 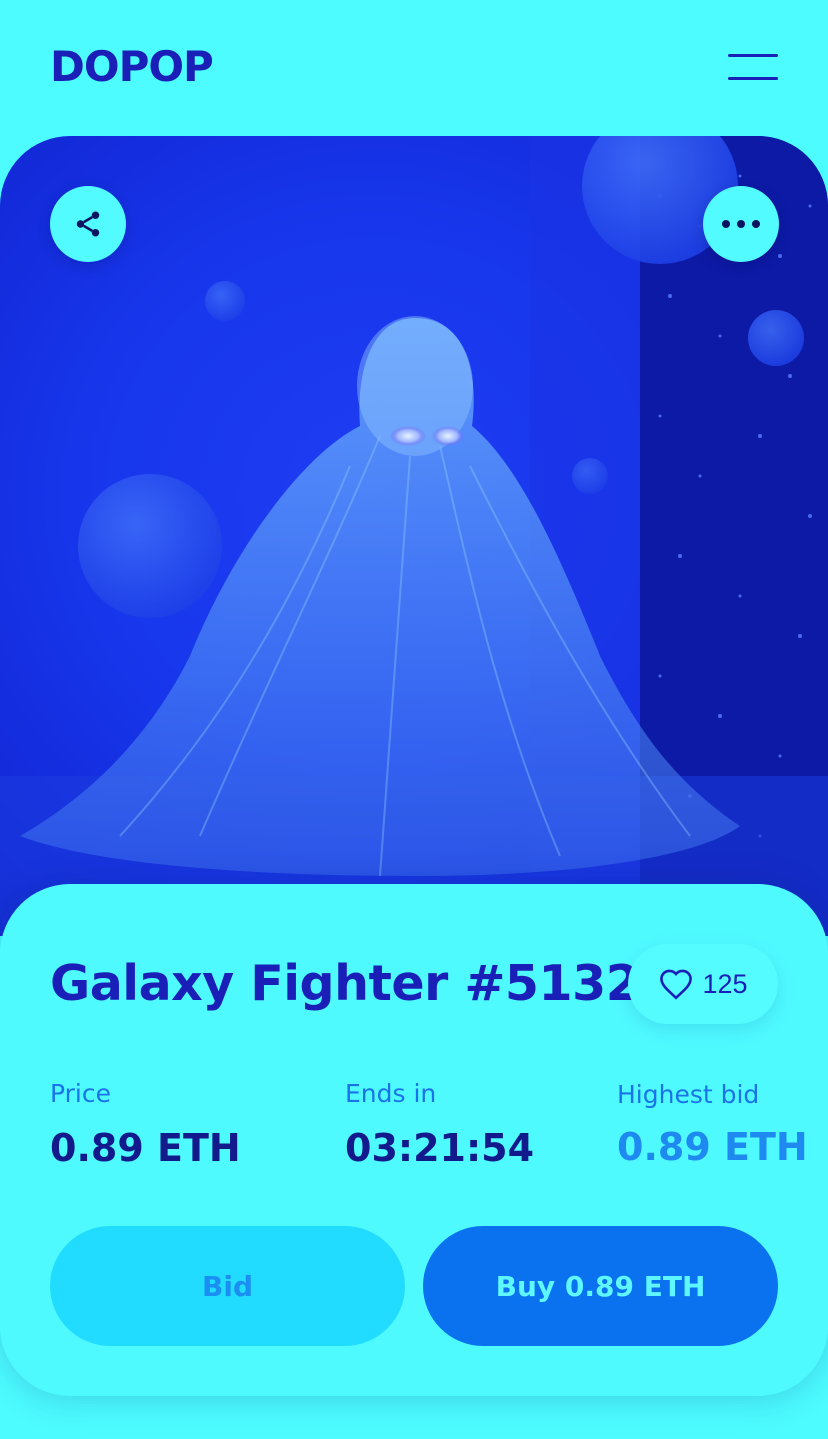 I want to click on hamburger-menu-icon, so click(x=753, y=67).